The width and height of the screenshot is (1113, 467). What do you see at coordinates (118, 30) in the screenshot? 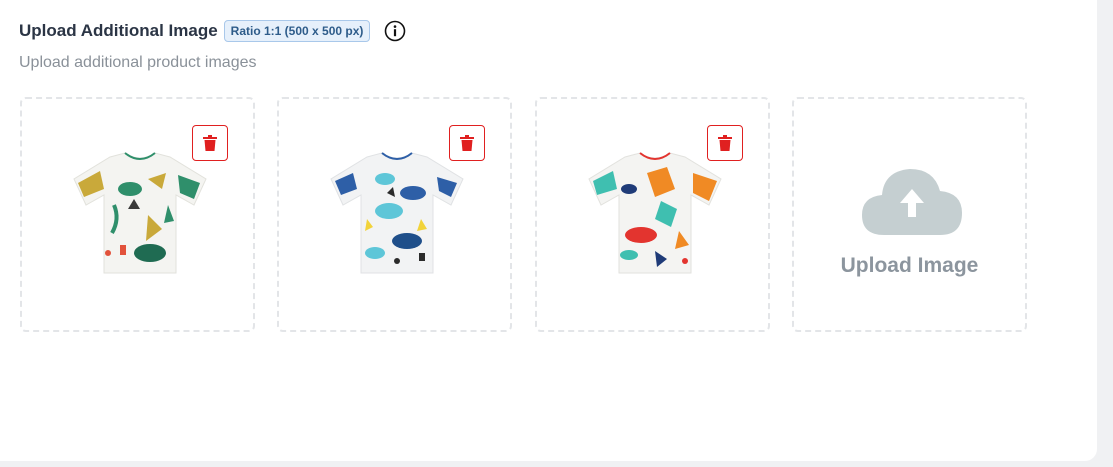
I see `section-title: Upload Additional Image` at bounding box center [118, 30].